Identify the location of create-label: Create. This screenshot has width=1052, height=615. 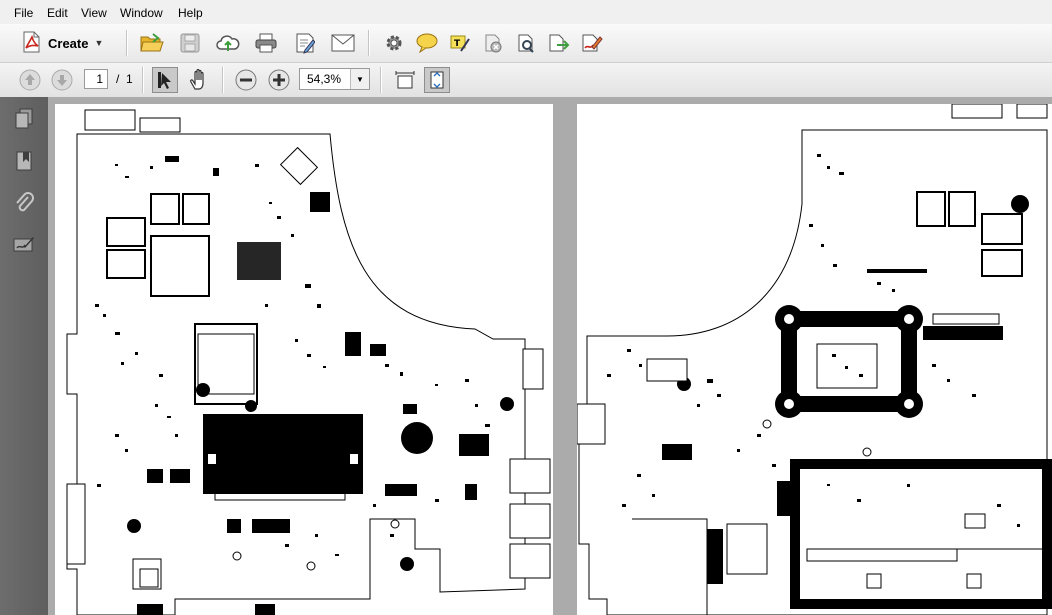
(68, 43).